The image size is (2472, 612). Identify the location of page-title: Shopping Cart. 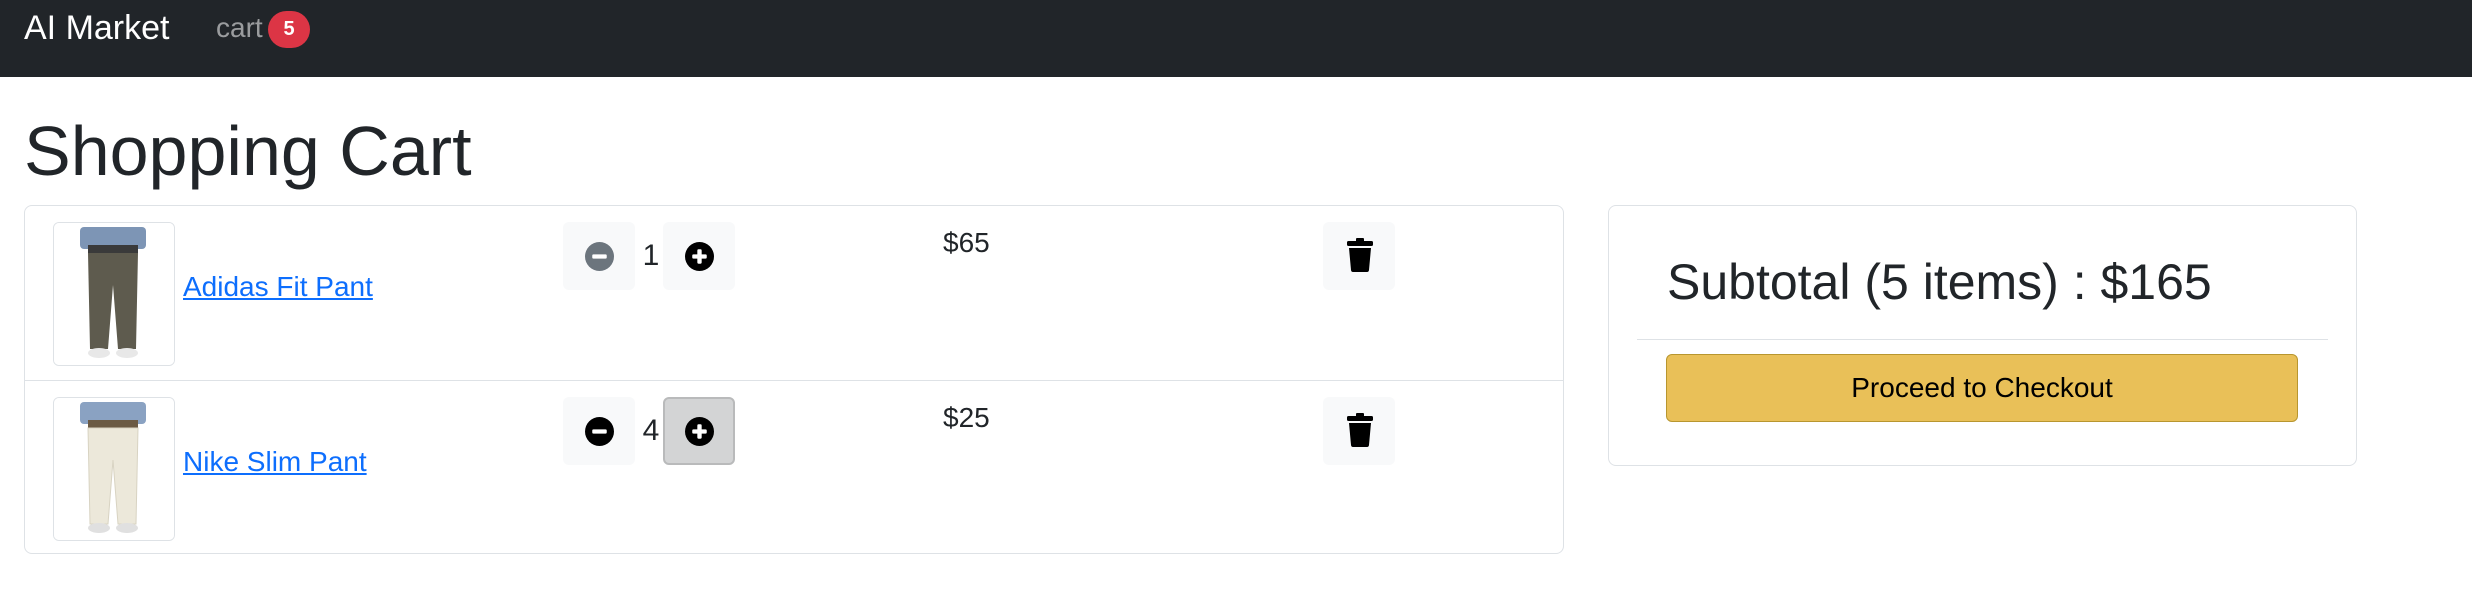
(248, 151).